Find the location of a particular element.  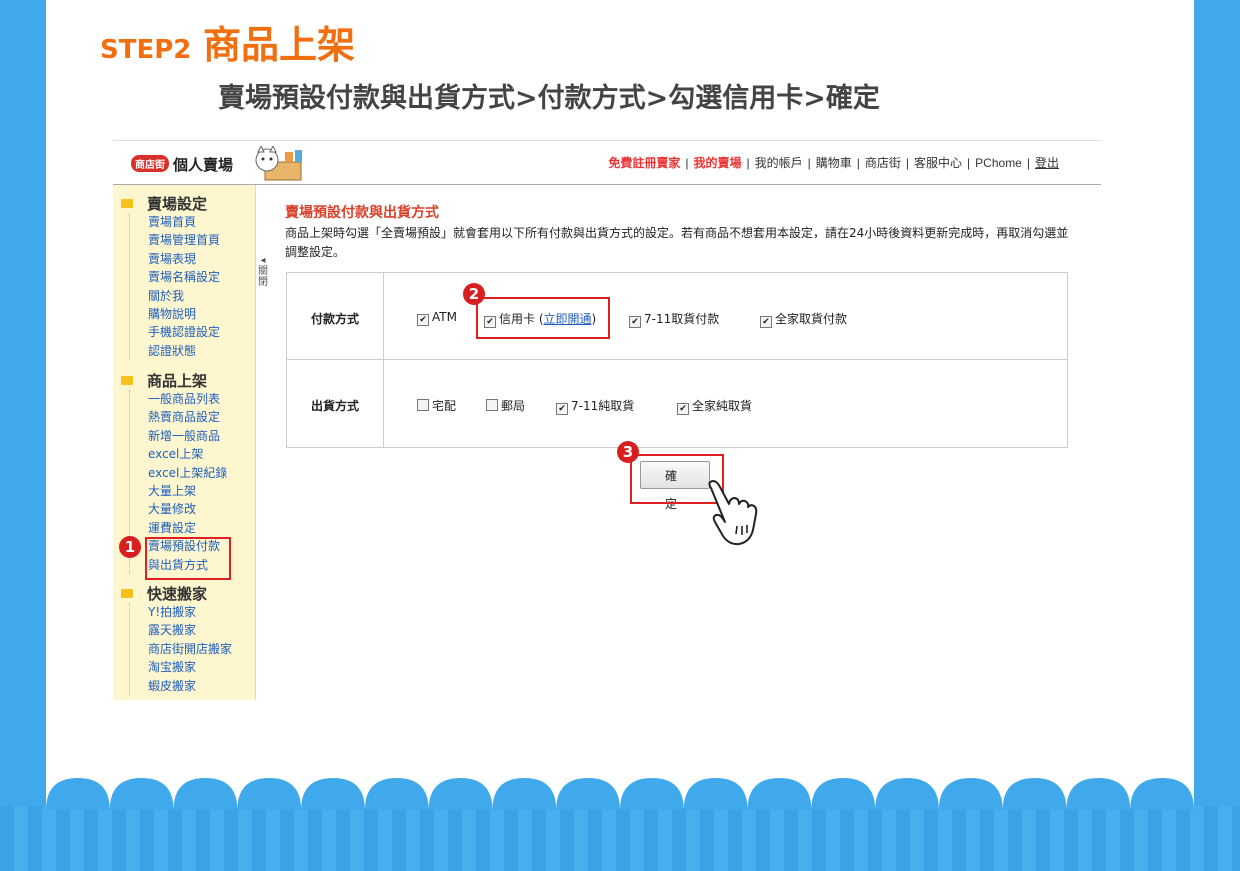

link-logout: 登出 is located at coordinates (1047, 163).